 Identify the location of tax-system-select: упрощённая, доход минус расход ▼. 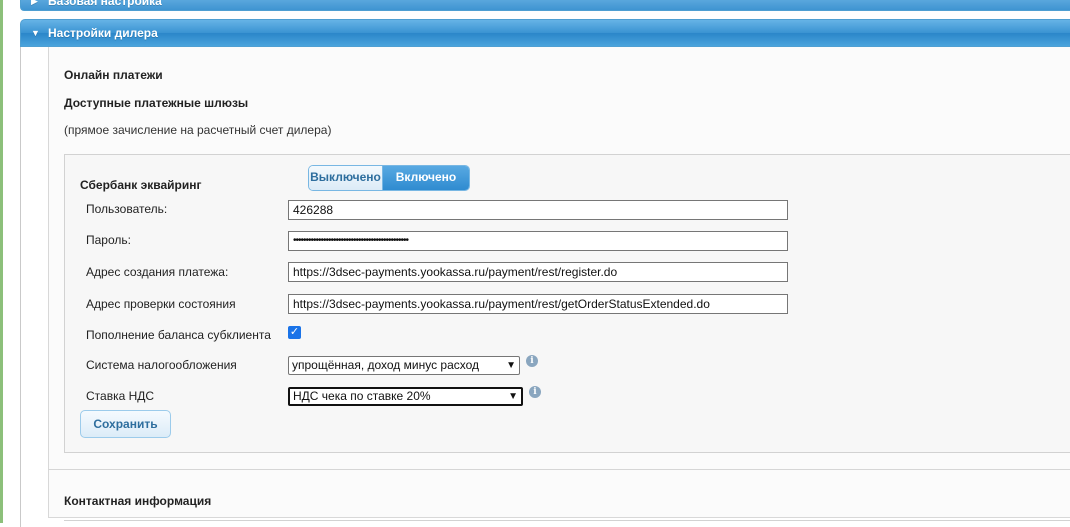
(404, 365).